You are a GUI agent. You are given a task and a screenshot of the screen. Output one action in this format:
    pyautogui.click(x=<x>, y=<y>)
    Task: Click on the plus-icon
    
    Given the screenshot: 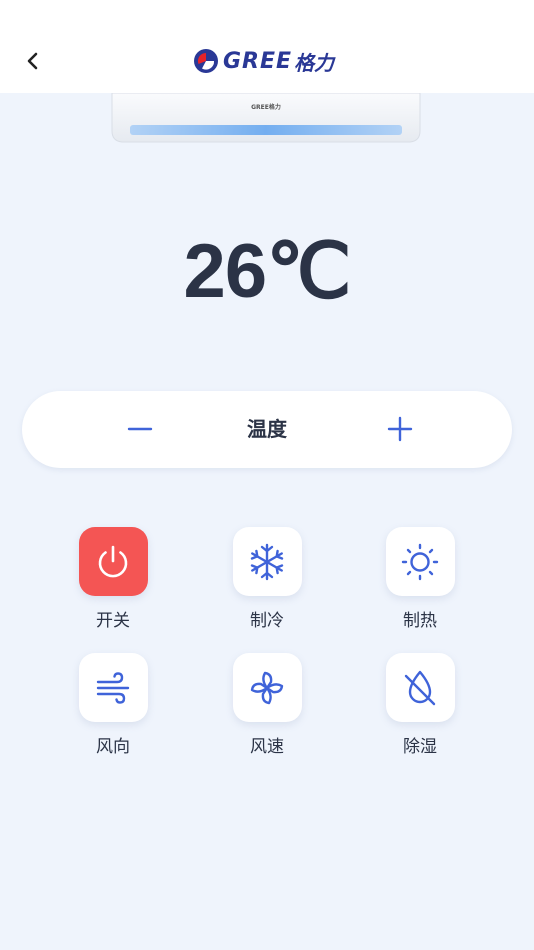 What is the action you would take?
    pyautogui.click(x=400, y=429)
    